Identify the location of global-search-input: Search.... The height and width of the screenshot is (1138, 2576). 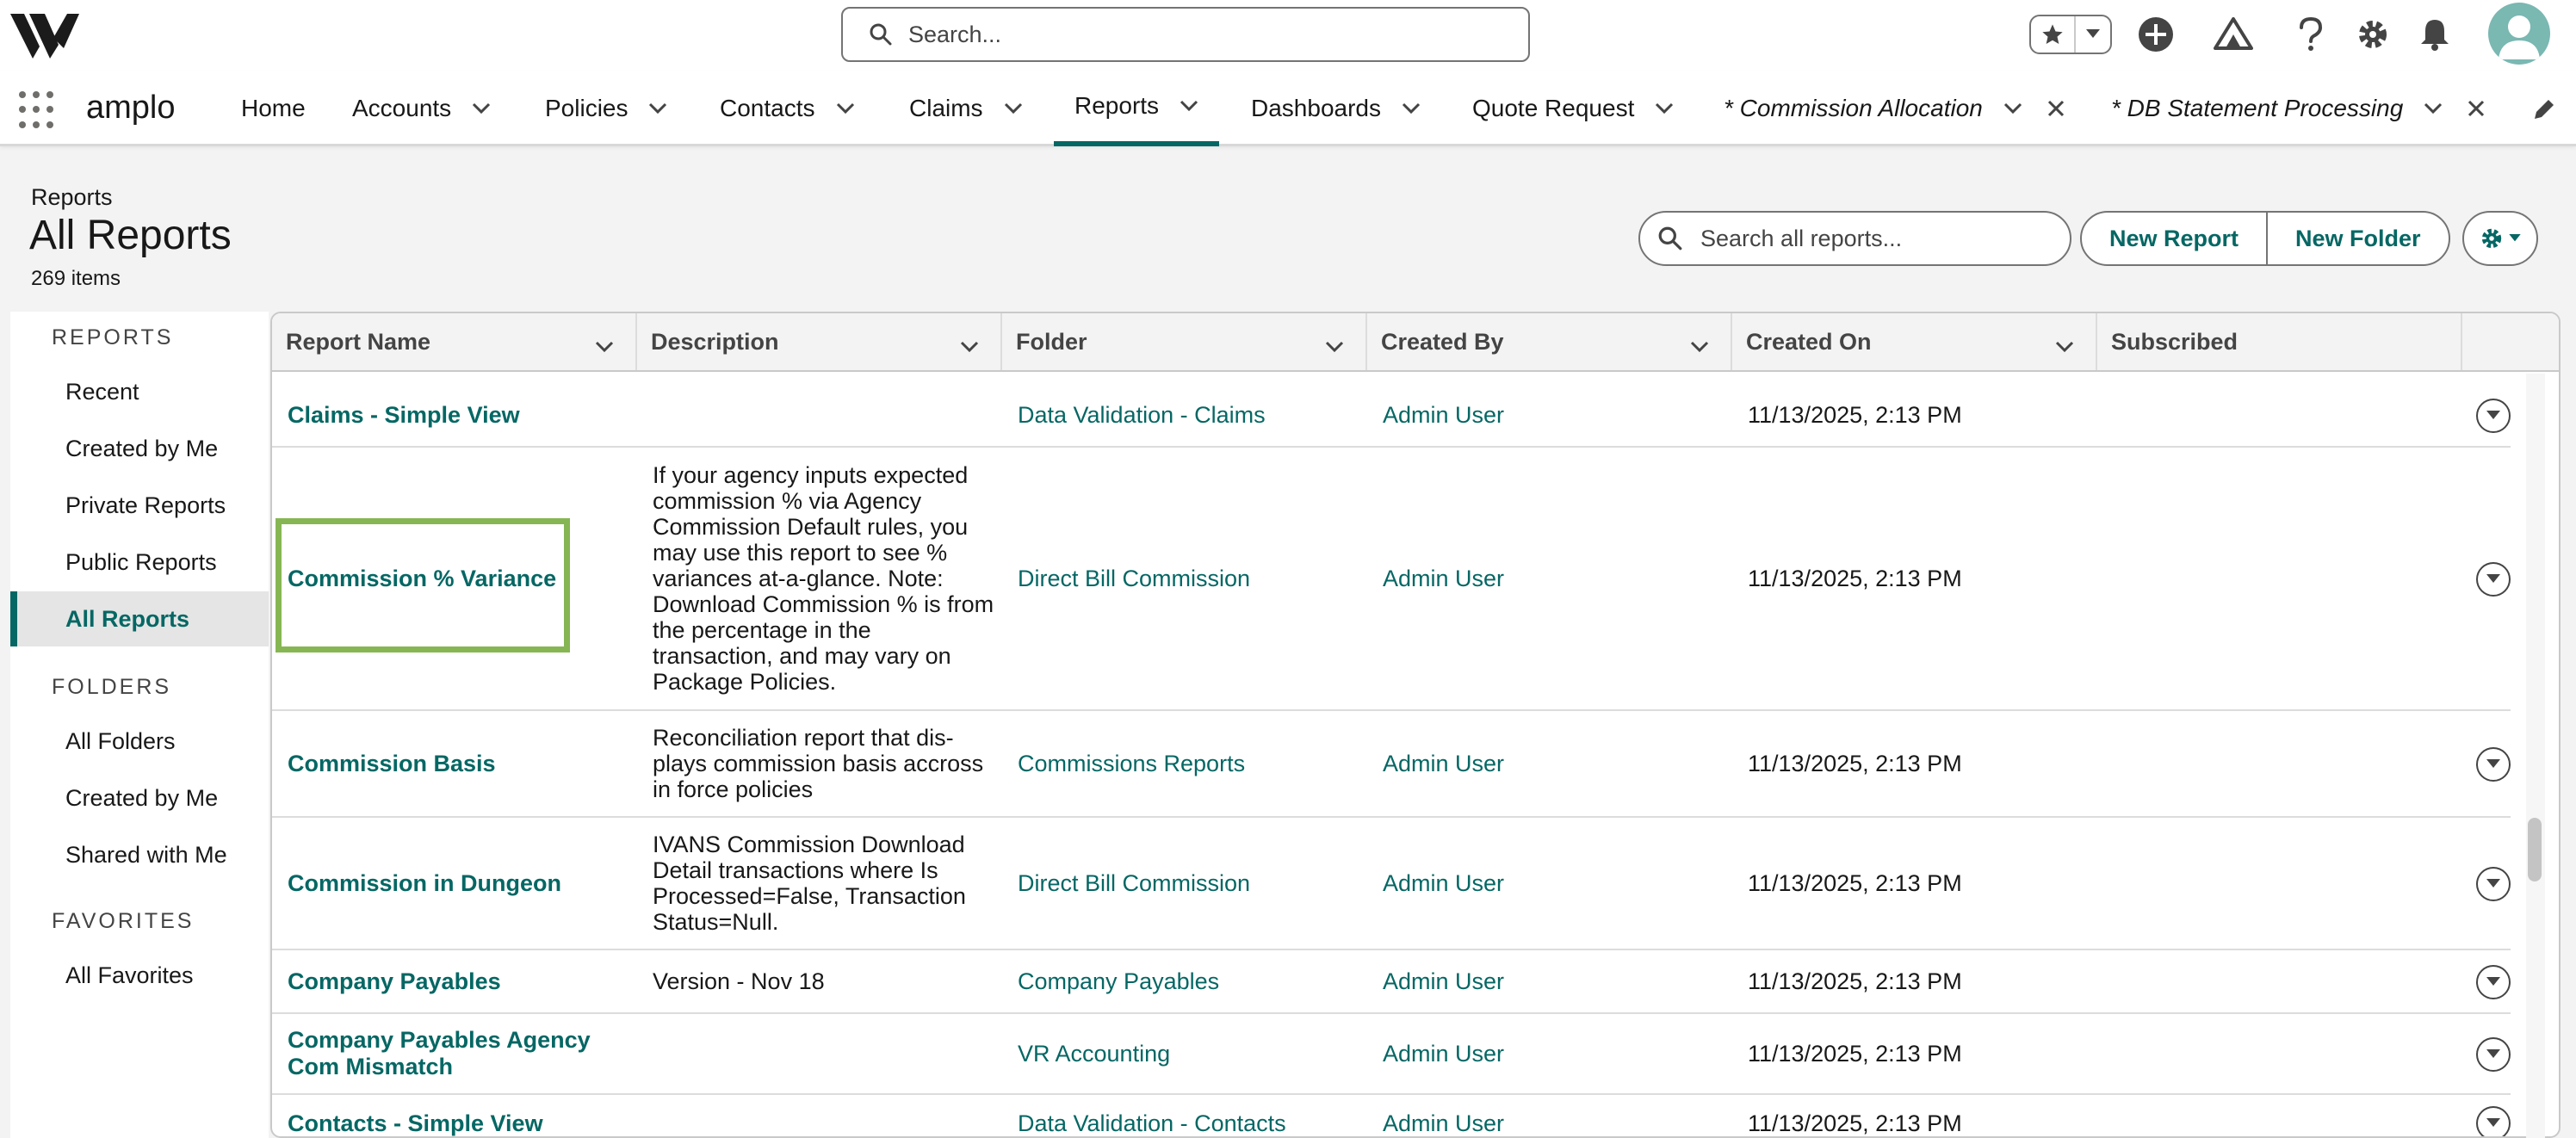
(1185, 34).